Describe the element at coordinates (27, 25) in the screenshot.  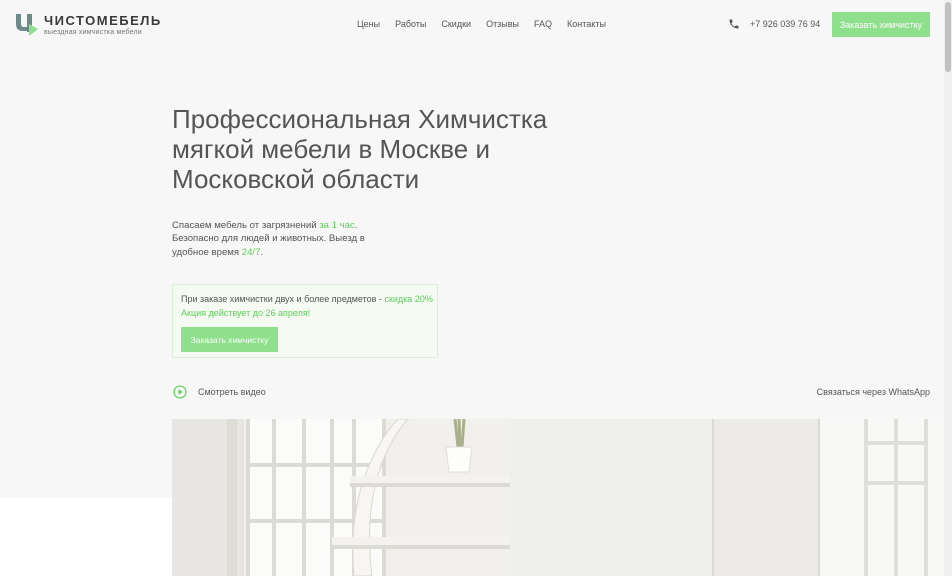
I see `logo-icon` at that location.